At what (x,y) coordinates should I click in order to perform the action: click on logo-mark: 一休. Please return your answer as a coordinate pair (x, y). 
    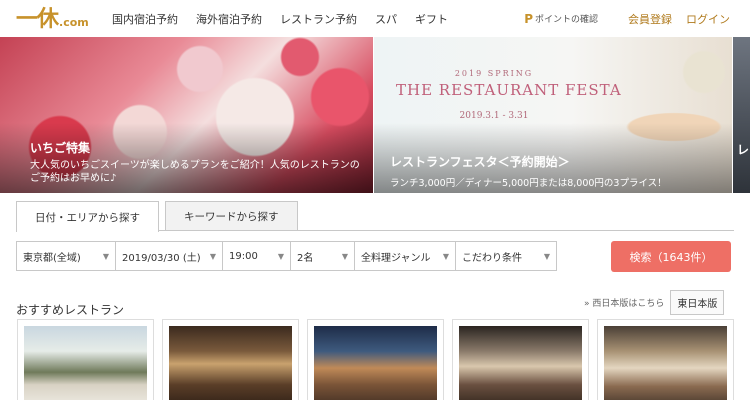
    Looking at the image, I should click on (37, 19).